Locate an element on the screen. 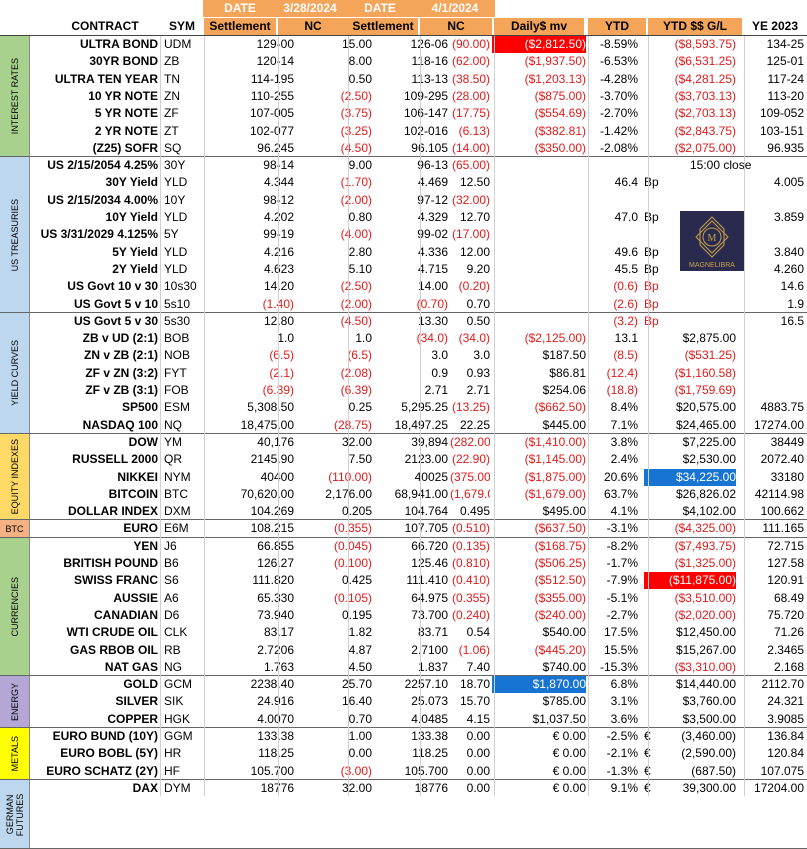 The height and width of the screenshot is (849, 807). cell-gl: $14,440.00 is located at coordinates (705, 684).